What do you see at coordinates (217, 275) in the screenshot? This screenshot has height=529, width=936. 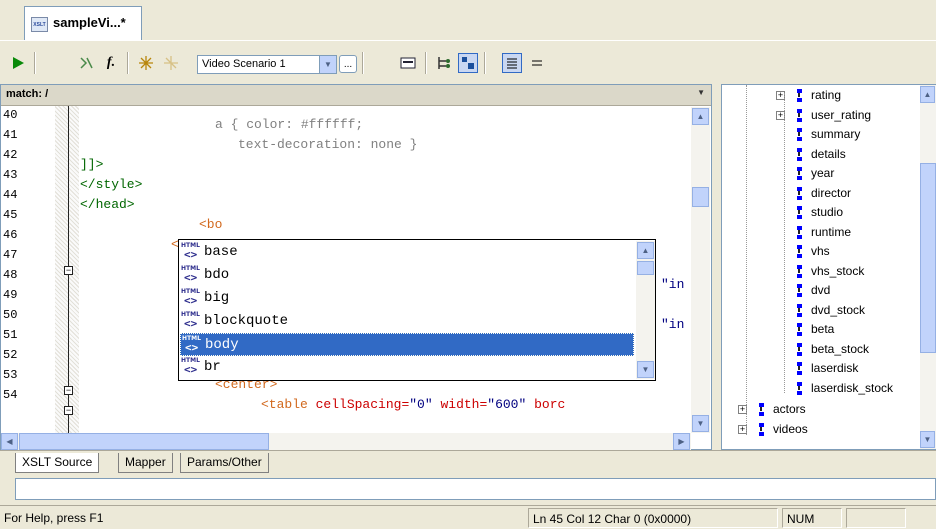 I see `autocomplete-item-label: bdo` at bounding box center [217, 275].